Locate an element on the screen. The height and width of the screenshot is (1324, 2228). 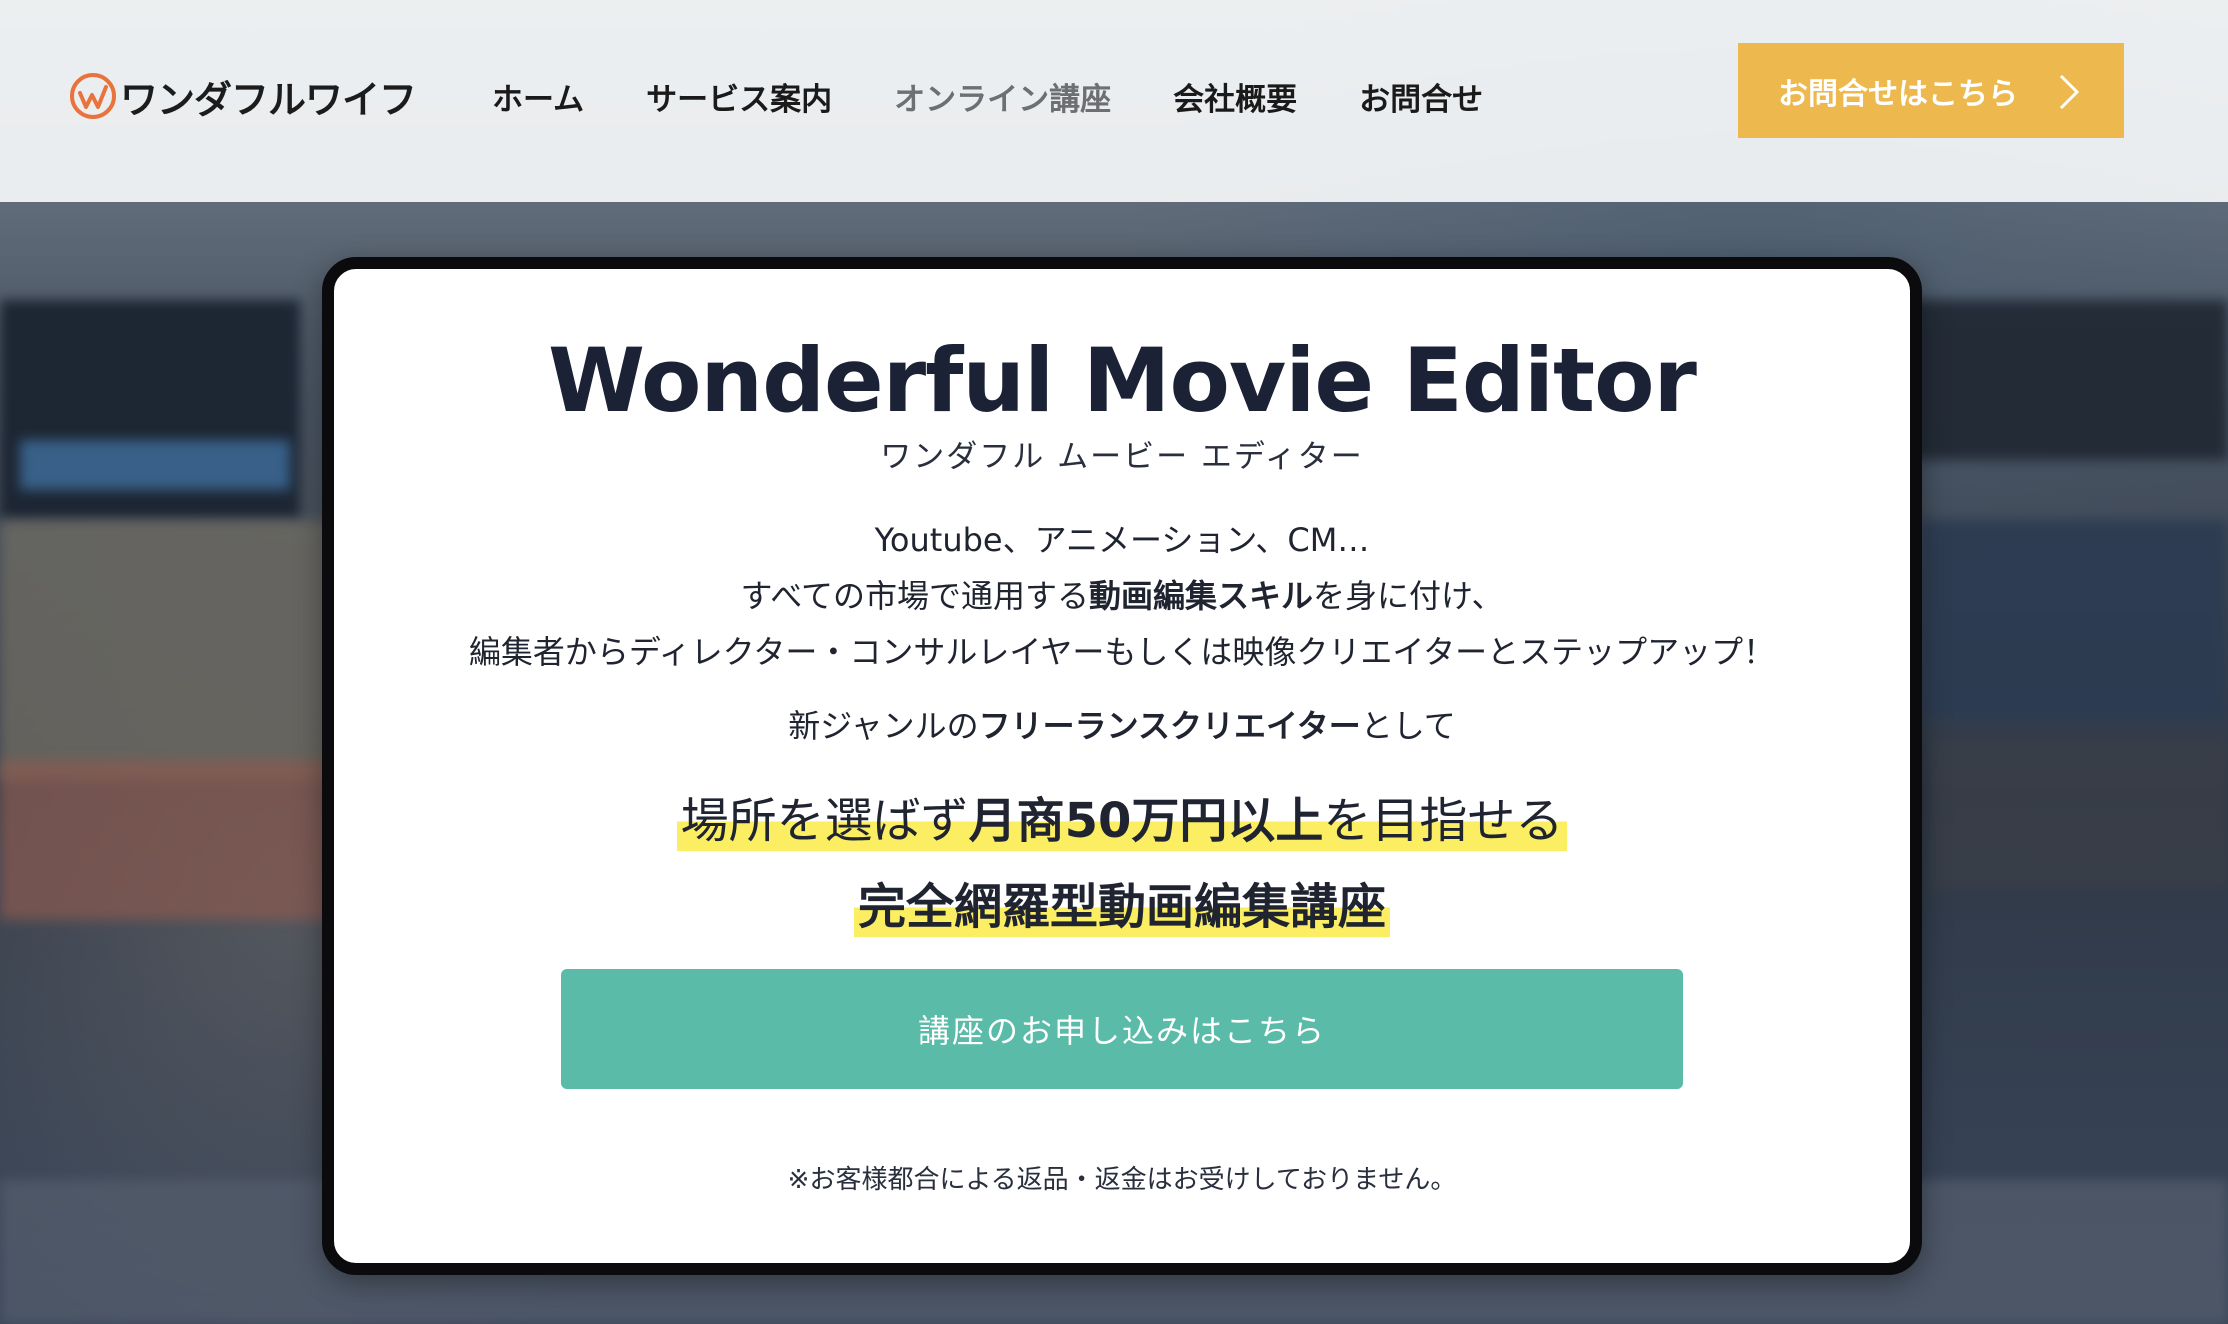
headline-revenue: 場所を選ばず月商50万円以上を目指せる is located at coordinates (1122, 816).